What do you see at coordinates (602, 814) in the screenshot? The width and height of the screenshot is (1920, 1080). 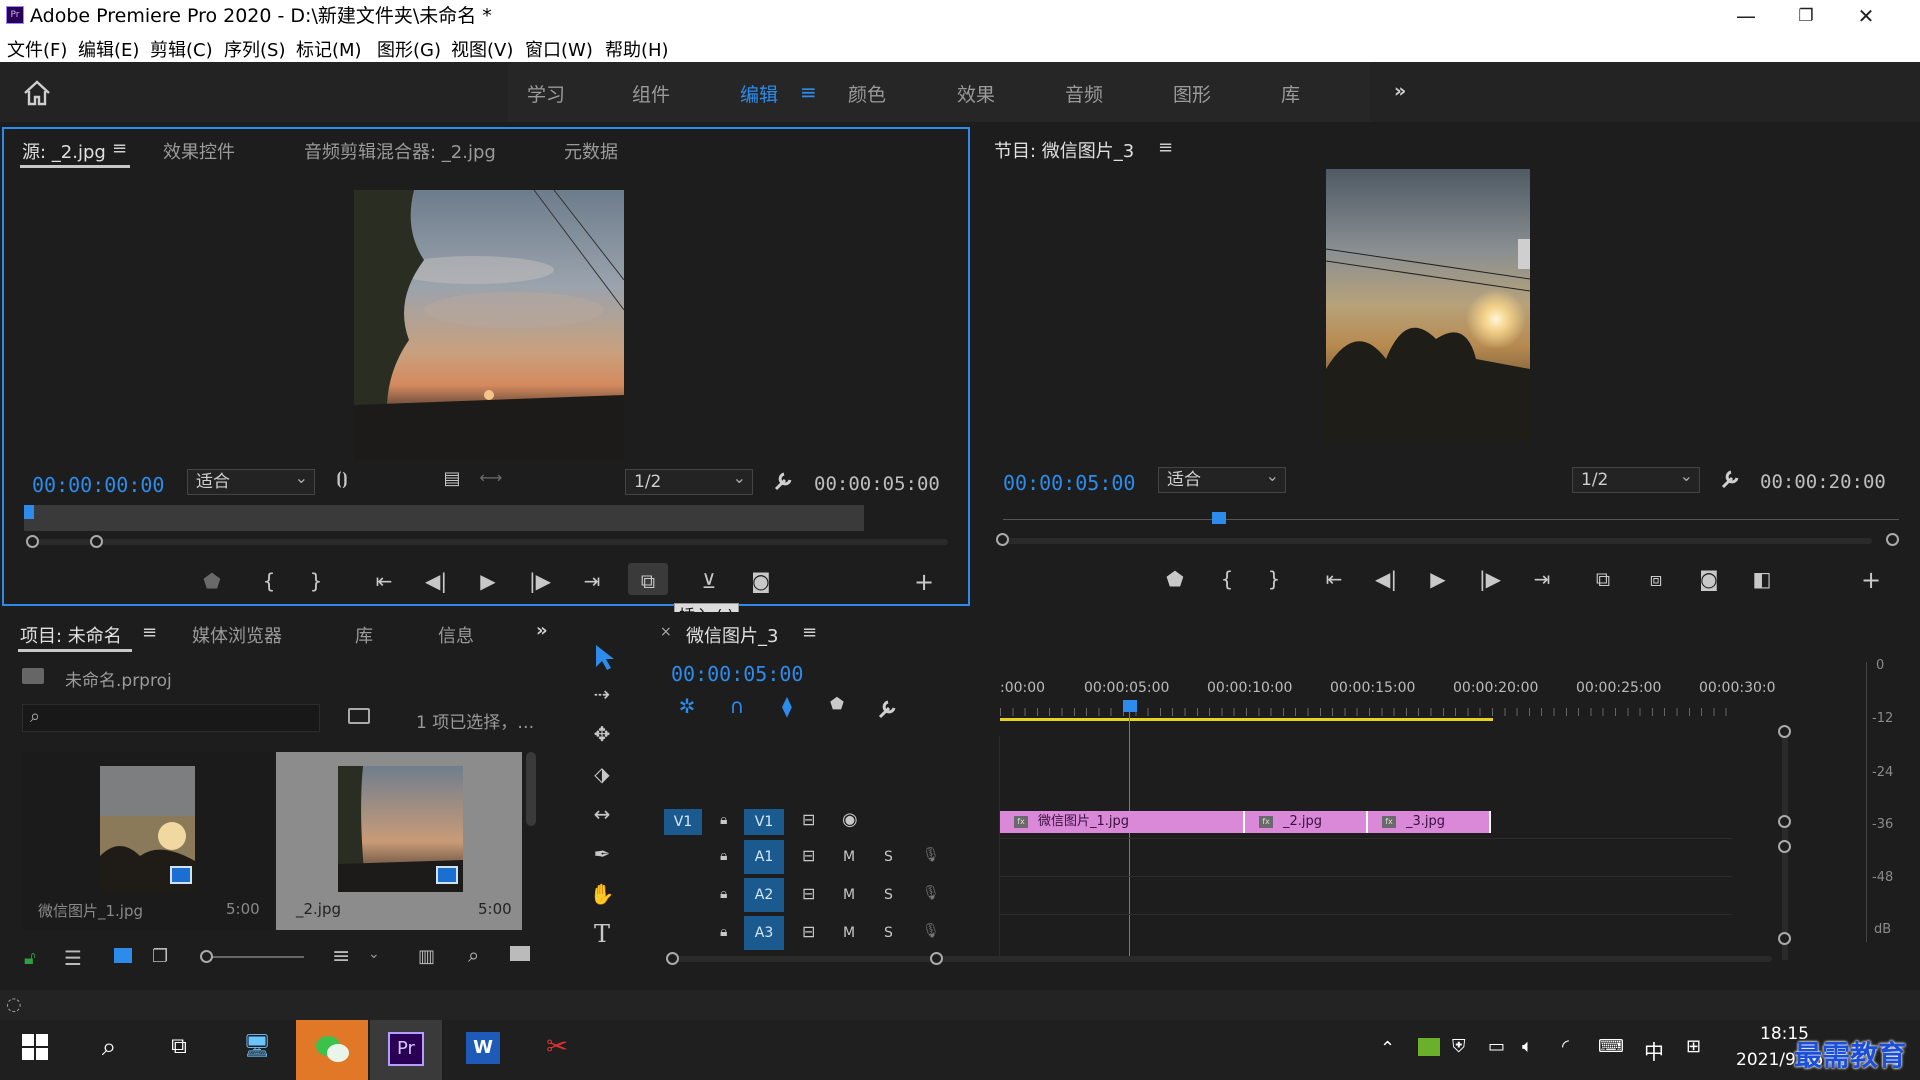 I see `slip-tool-icon: ↔` at bounding box center [602, 814].